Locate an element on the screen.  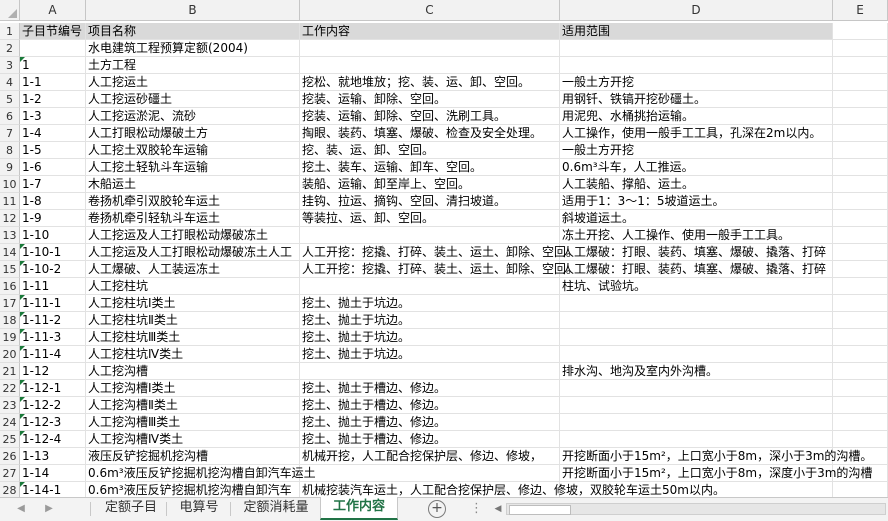
row-header: 22 is located at coordinates (10, 388).